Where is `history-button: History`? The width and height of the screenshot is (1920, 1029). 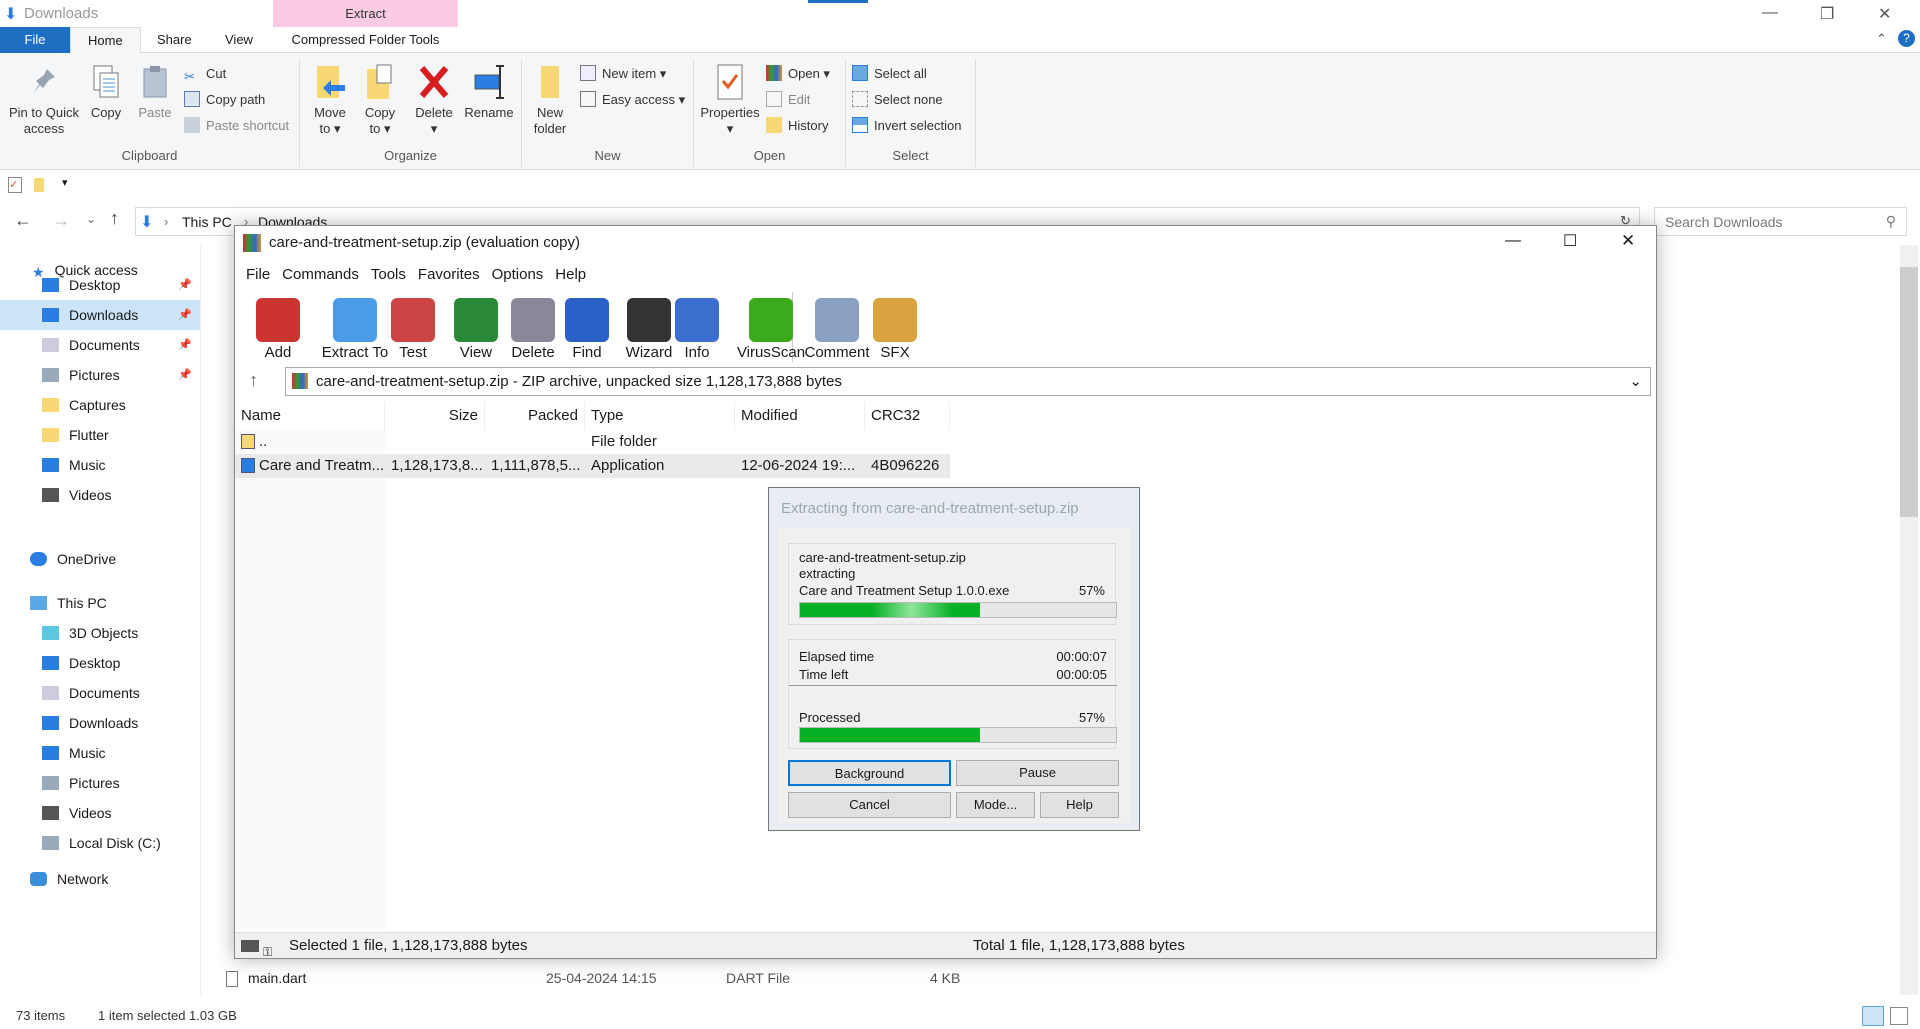 history-button: History is located at coordinates (797, 126).